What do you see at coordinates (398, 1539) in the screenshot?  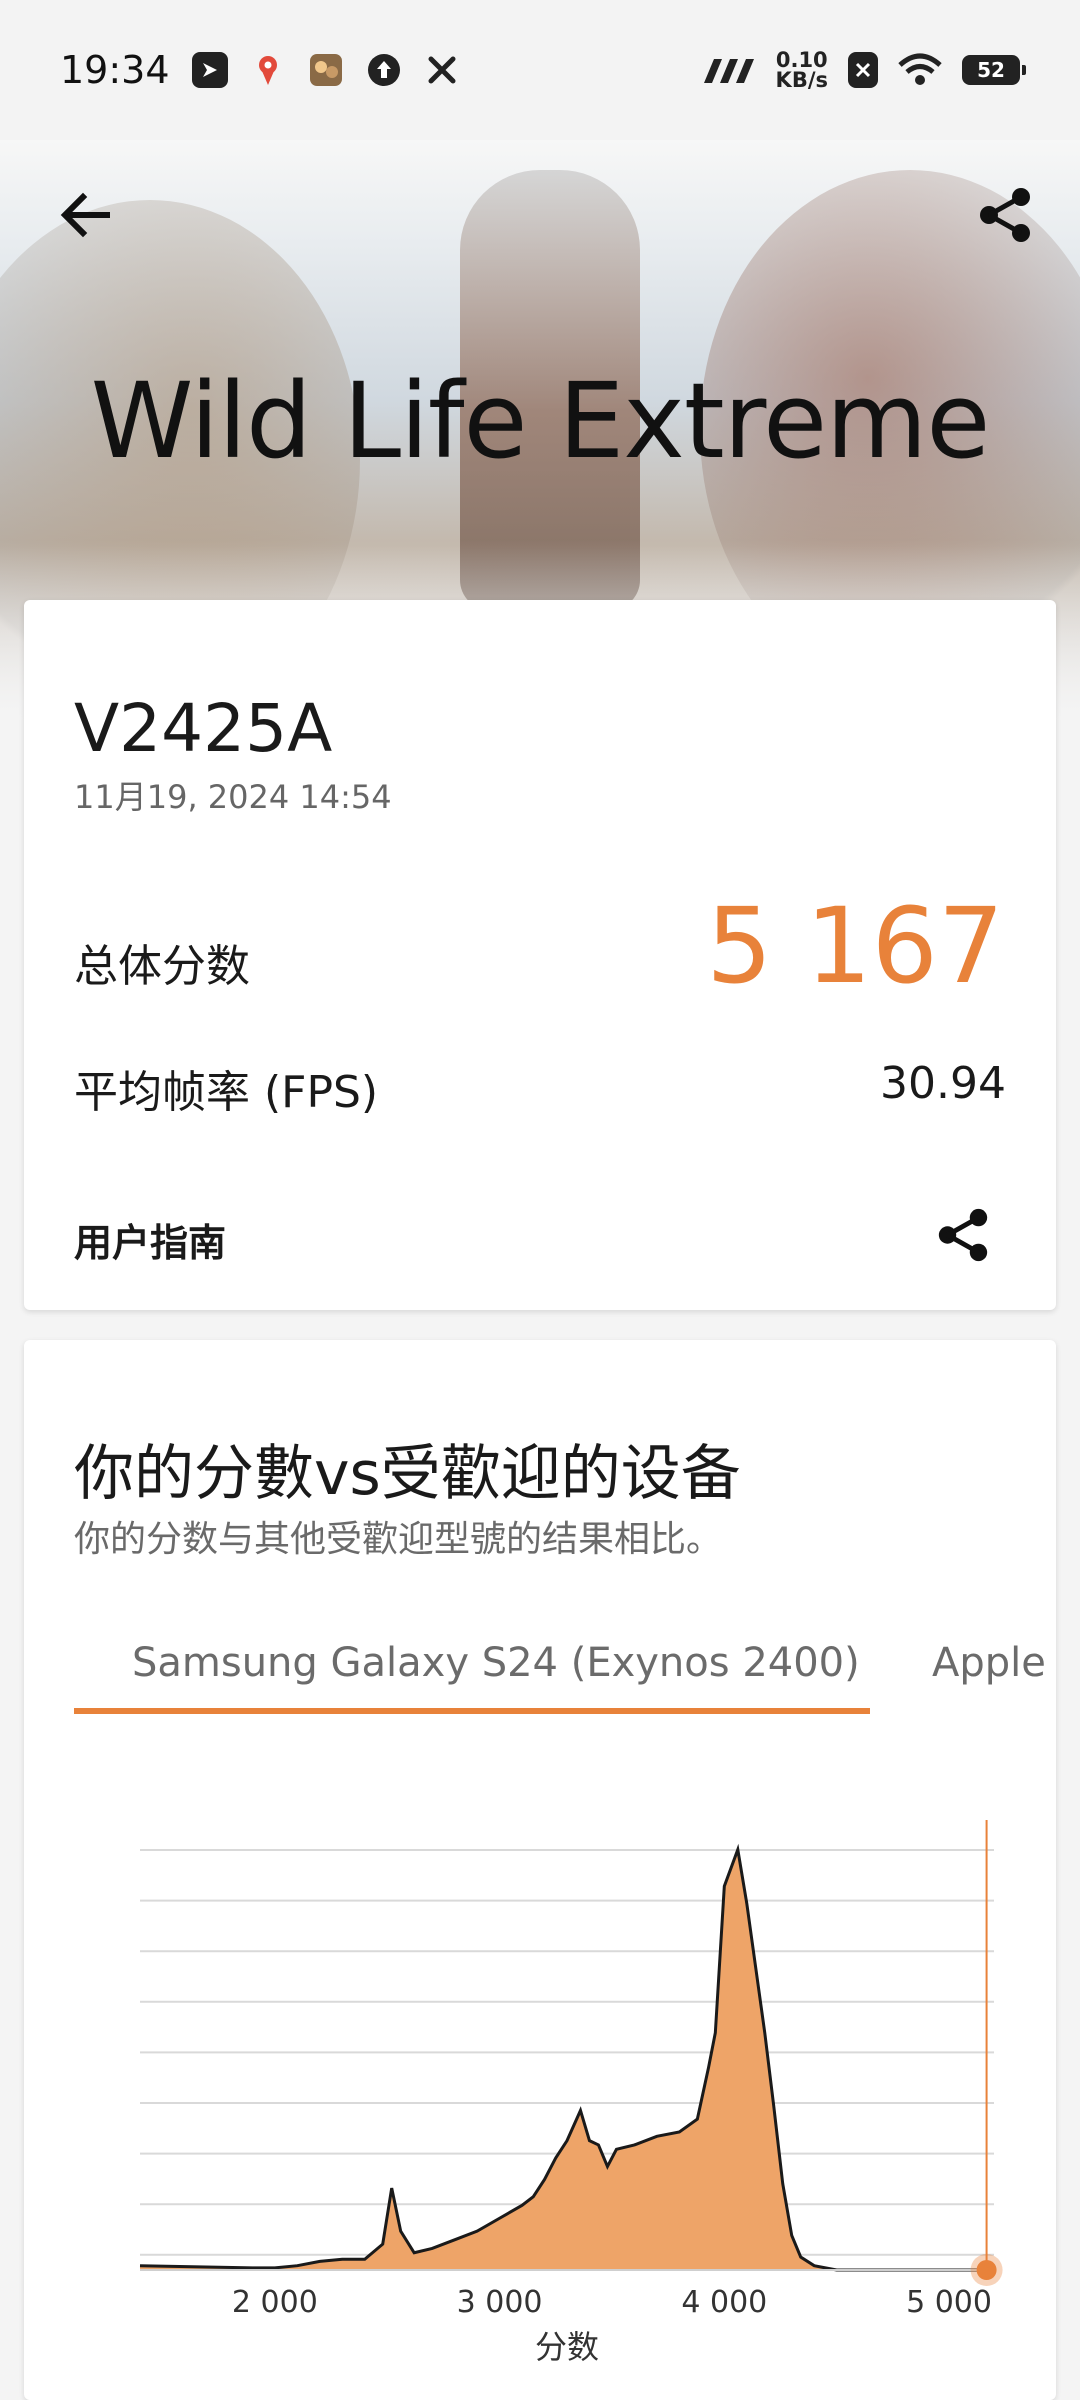 I see `comparison-subtitle: 你的分数与其他受歡迎型號的结果相比。` at bounding box center [398, 1539].